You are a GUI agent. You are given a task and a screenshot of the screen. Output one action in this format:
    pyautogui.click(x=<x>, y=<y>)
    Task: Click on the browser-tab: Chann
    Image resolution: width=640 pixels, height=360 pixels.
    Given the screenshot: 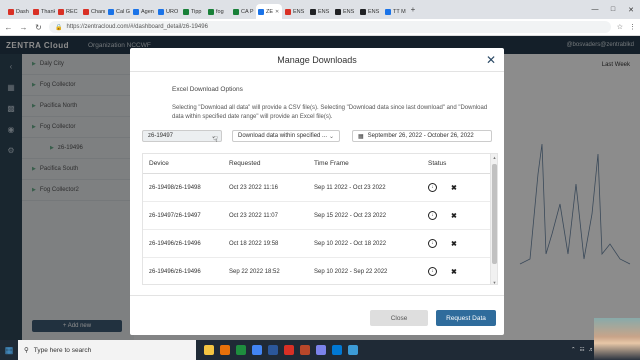 What is the action you would take?
    pyautogui.click(x=93, y=11)
    